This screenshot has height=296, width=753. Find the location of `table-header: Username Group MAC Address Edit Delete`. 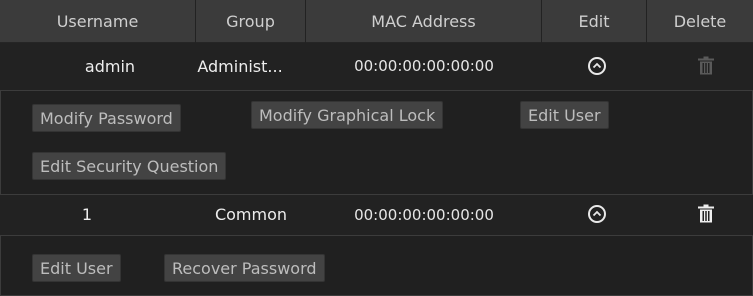

table-header: Username Group MAC Address Edit Delete is located at coordinates (376, 21).